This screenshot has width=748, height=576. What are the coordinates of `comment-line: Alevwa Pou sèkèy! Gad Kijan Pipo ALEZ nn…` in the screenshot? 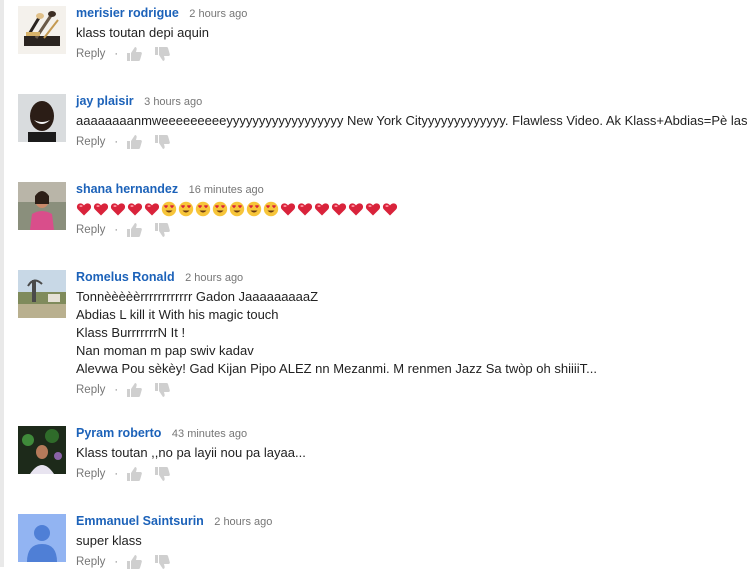 It's located at (336, 368).